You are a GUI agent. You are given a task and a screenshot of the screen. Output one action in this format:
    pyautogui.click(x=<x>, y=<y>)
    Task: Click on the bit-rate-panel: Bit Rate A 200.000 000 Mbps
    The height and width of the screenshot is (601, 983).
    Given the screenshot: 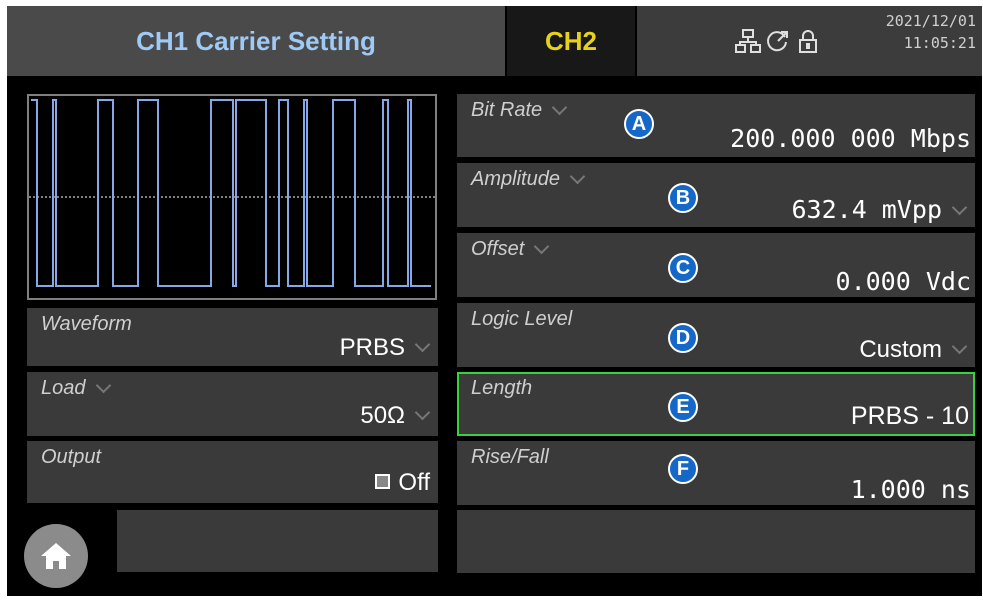 What is the action you would take?
    pyautogui.click(x=716, y=125)
    